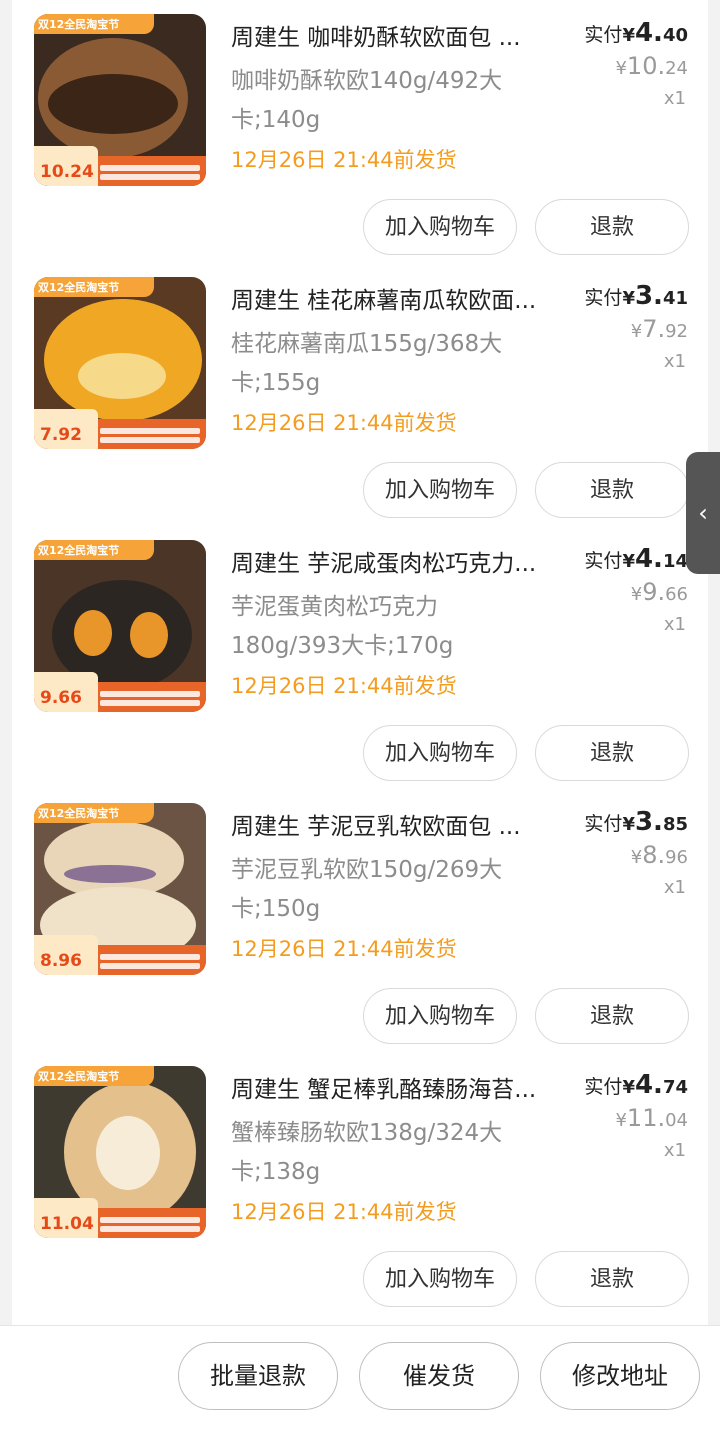  I want to click on product-spec: 芋泥蛋黄肉松巧克力180g/393大卡;170g, so click(342, 626).